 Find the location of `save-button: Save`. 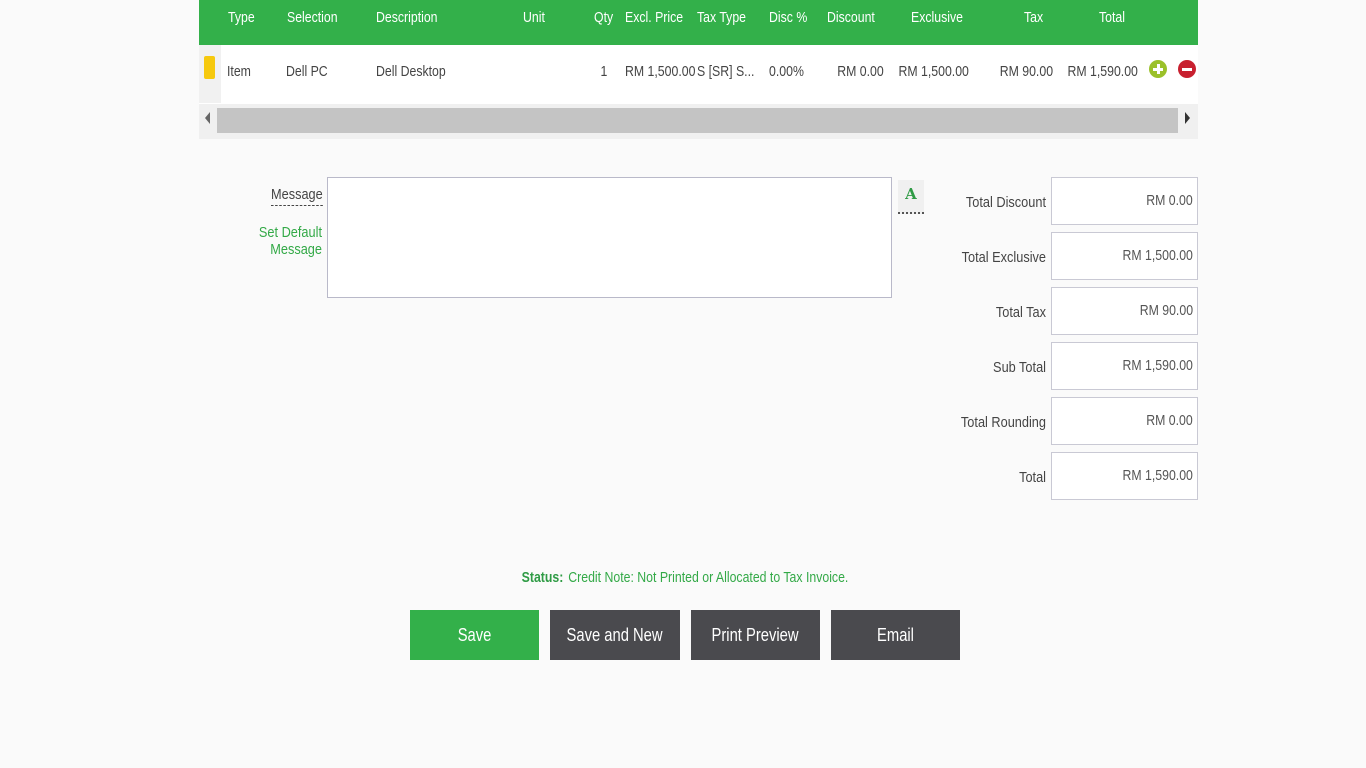

save-button: Save is located at coordinates (474, 635).